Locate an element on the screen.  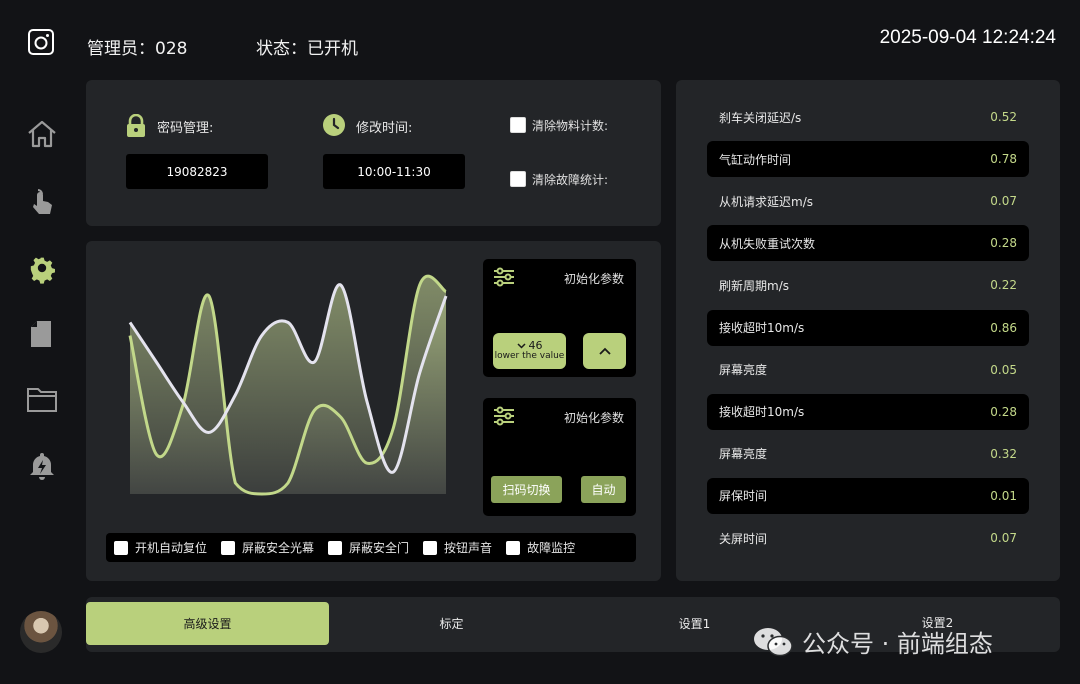
param-label: 刷新周期m/s is located at coordinates (754, 285).